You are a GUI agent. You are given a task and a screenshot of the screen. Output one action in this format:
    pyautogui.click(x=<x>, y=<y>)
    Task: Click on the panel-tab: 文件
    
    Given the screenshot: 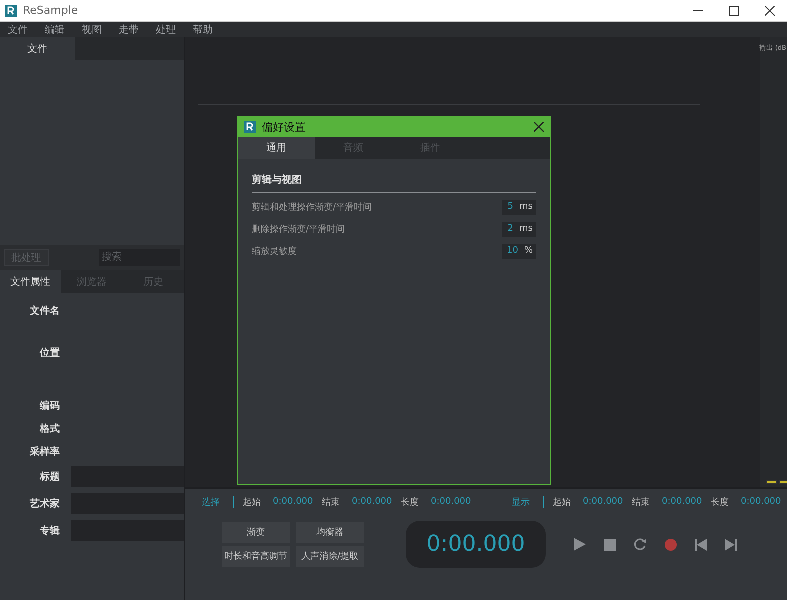 What is the action you would take?
    pyautogui.click(x=37, y=48)
    